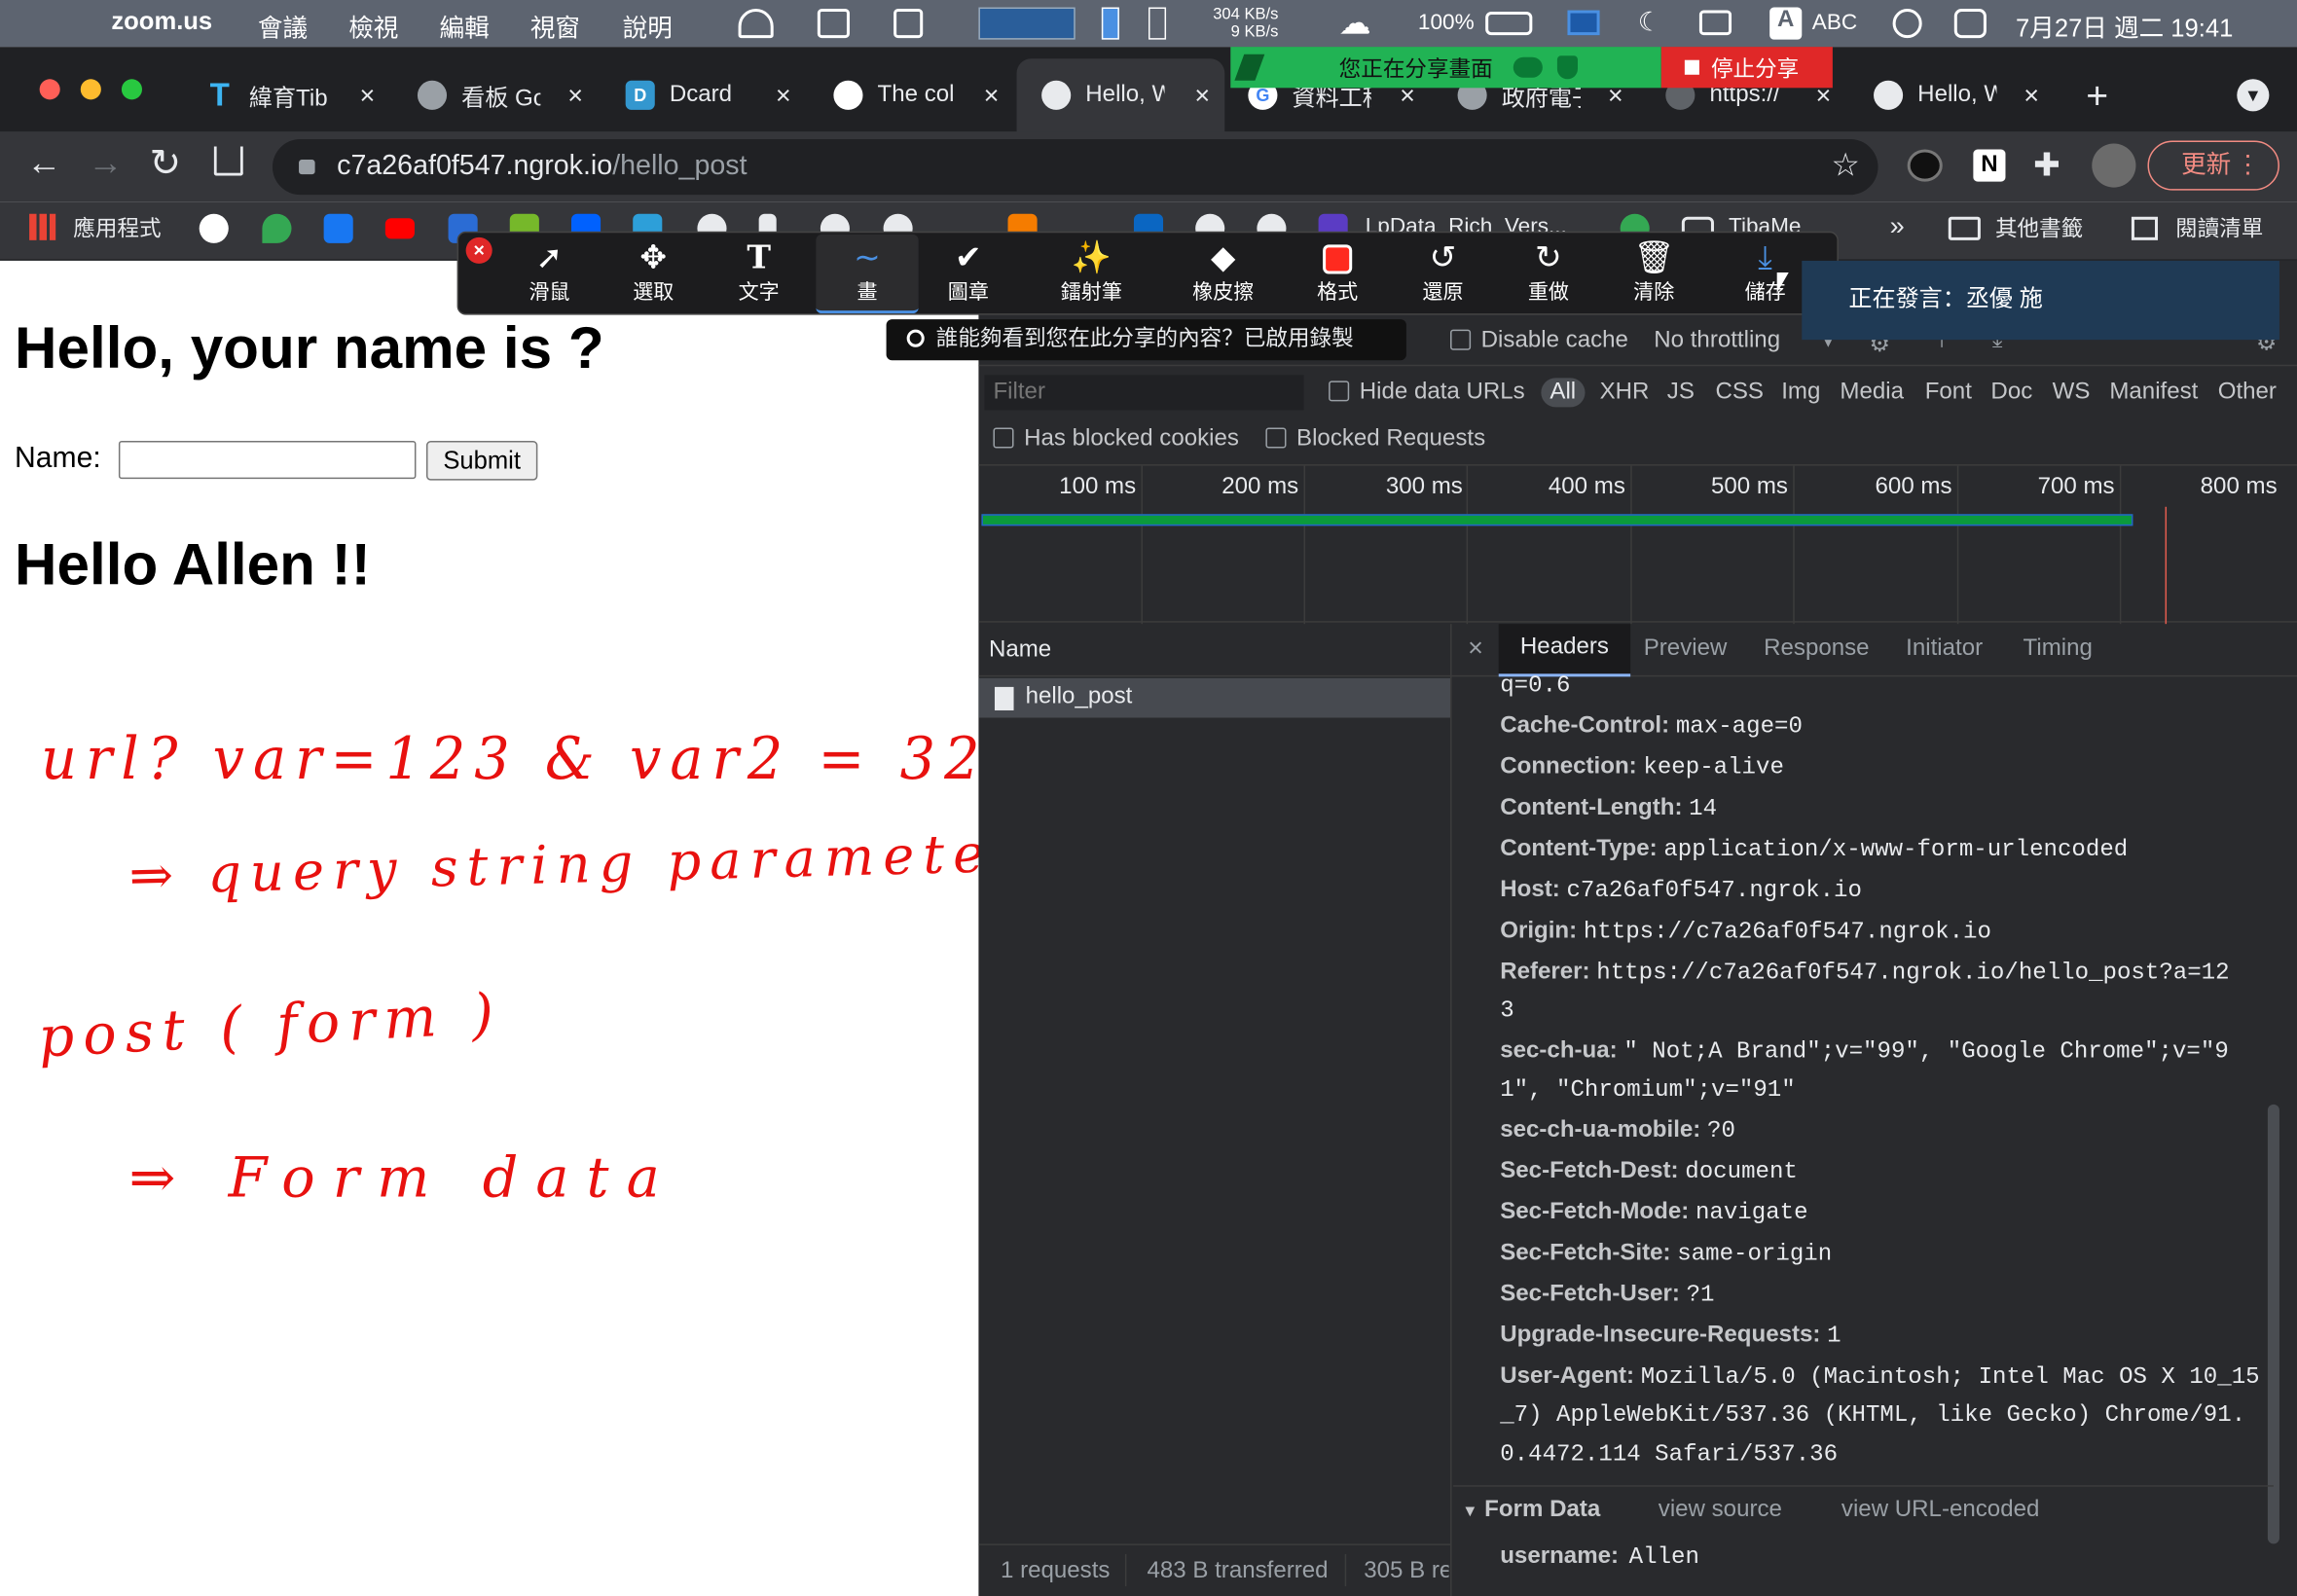  Describe the element at coordinates (2072, 393) in the screenshot. I see `type-filter-ws: WS` at that location.